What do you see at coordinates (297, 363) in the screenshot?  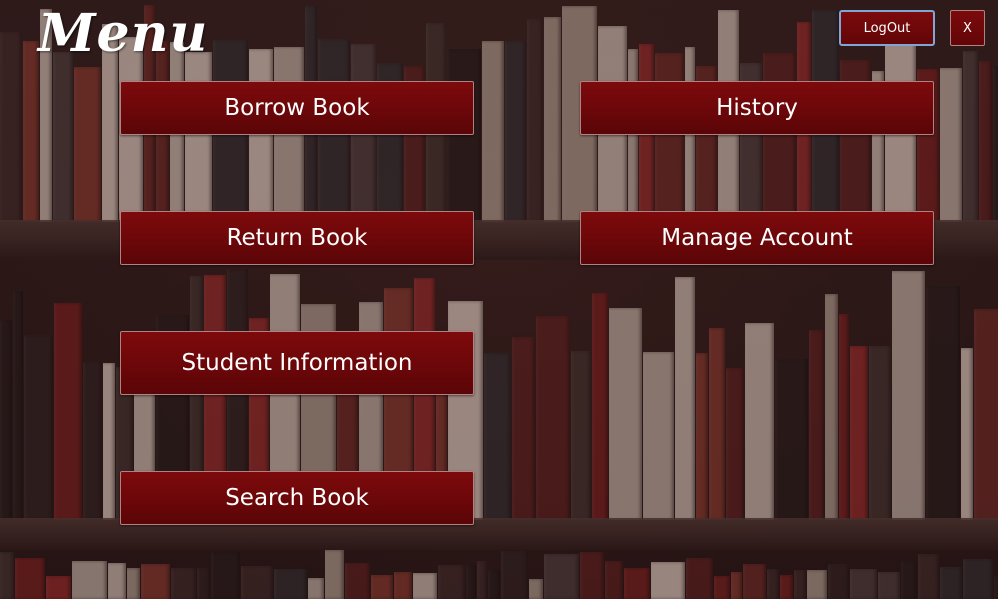 I see `student-information-button: Student Information` at bounding box center [297, 363].